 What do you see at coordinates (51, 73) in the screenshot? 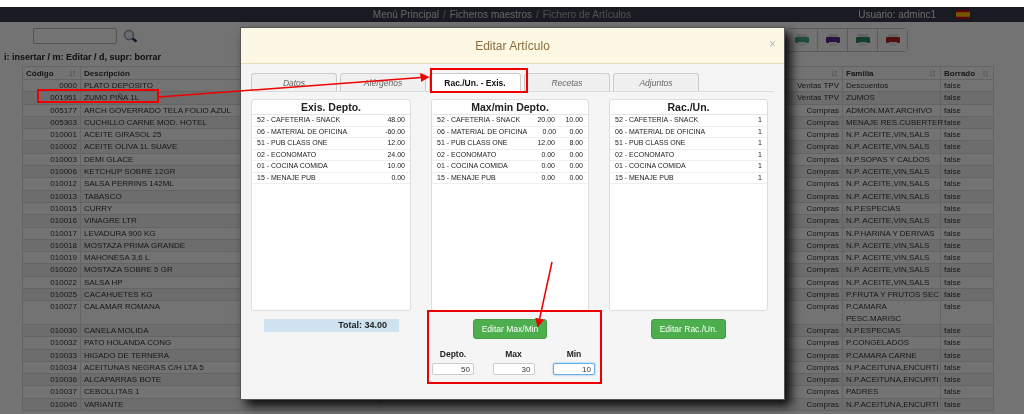
I see `column-header: Código` at bounding box center [51, 73].